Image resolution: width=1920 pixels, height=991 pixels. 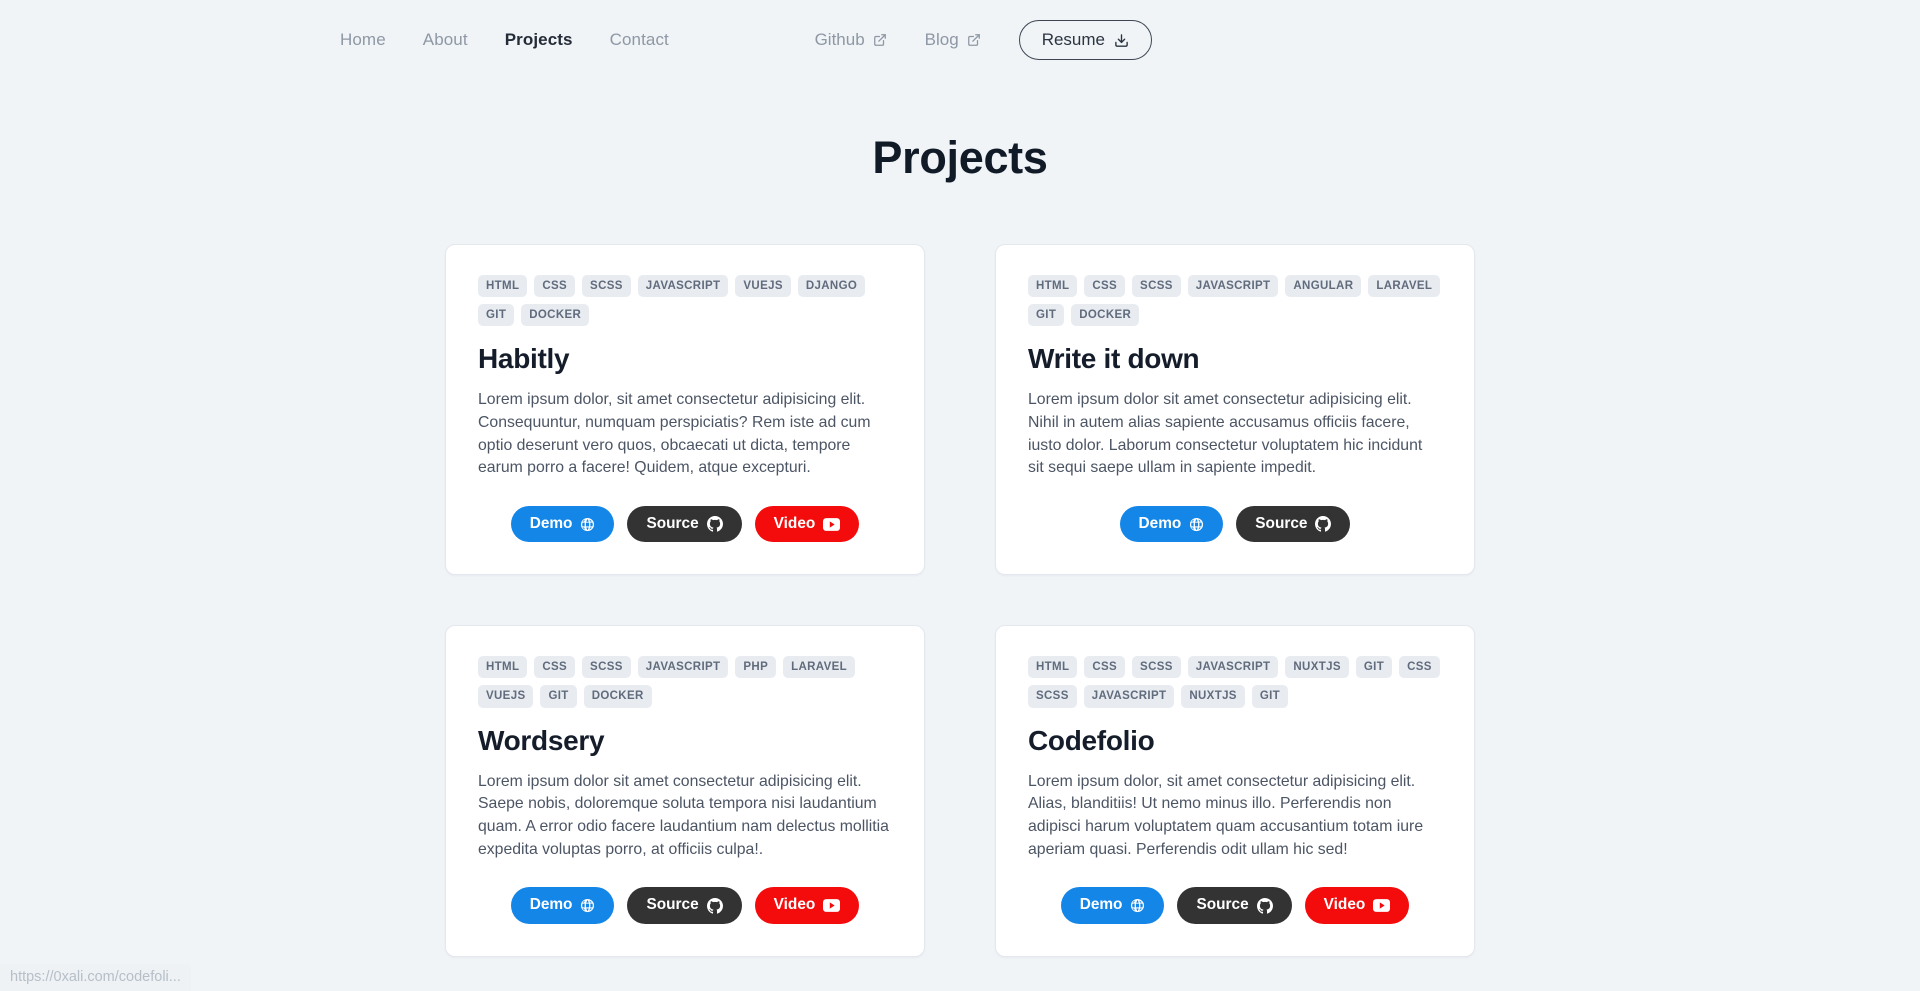 I want to click on nav-primary-links: Home About Projects Contact, so click(x=504, y=40).